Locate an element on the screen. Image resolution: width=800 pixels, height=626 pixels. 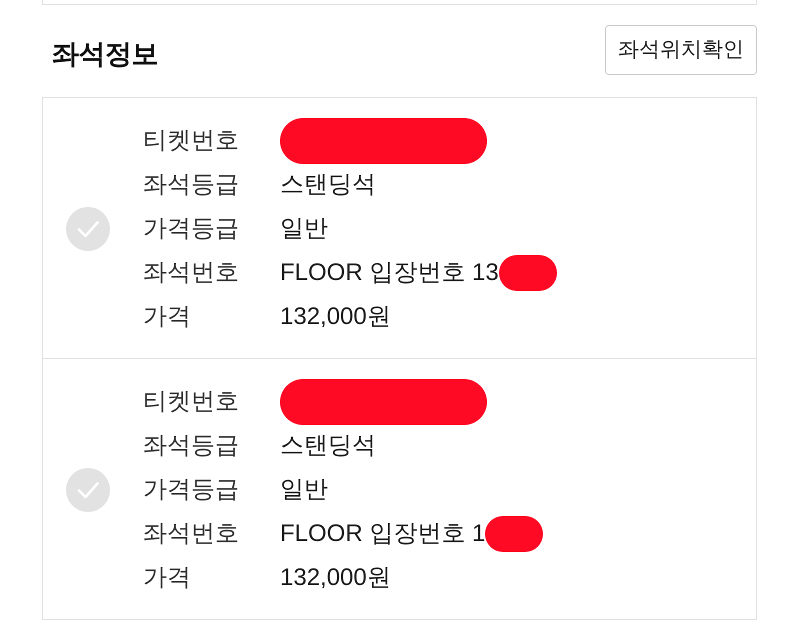
field-value: FLOOR 입장번호 13 is located at coordinates (389, 273).